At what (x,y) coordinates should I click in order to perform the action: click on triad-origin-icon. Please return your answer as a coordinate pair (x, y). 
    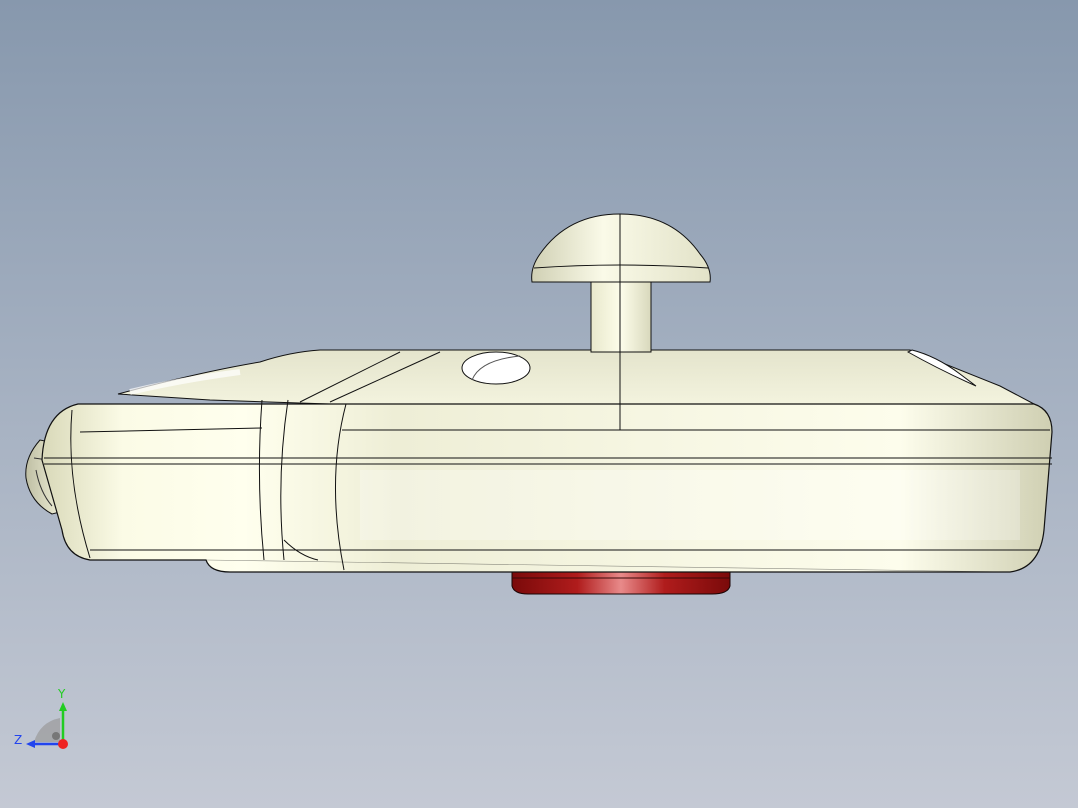
    Looking at the image, I should click on (56, 736).